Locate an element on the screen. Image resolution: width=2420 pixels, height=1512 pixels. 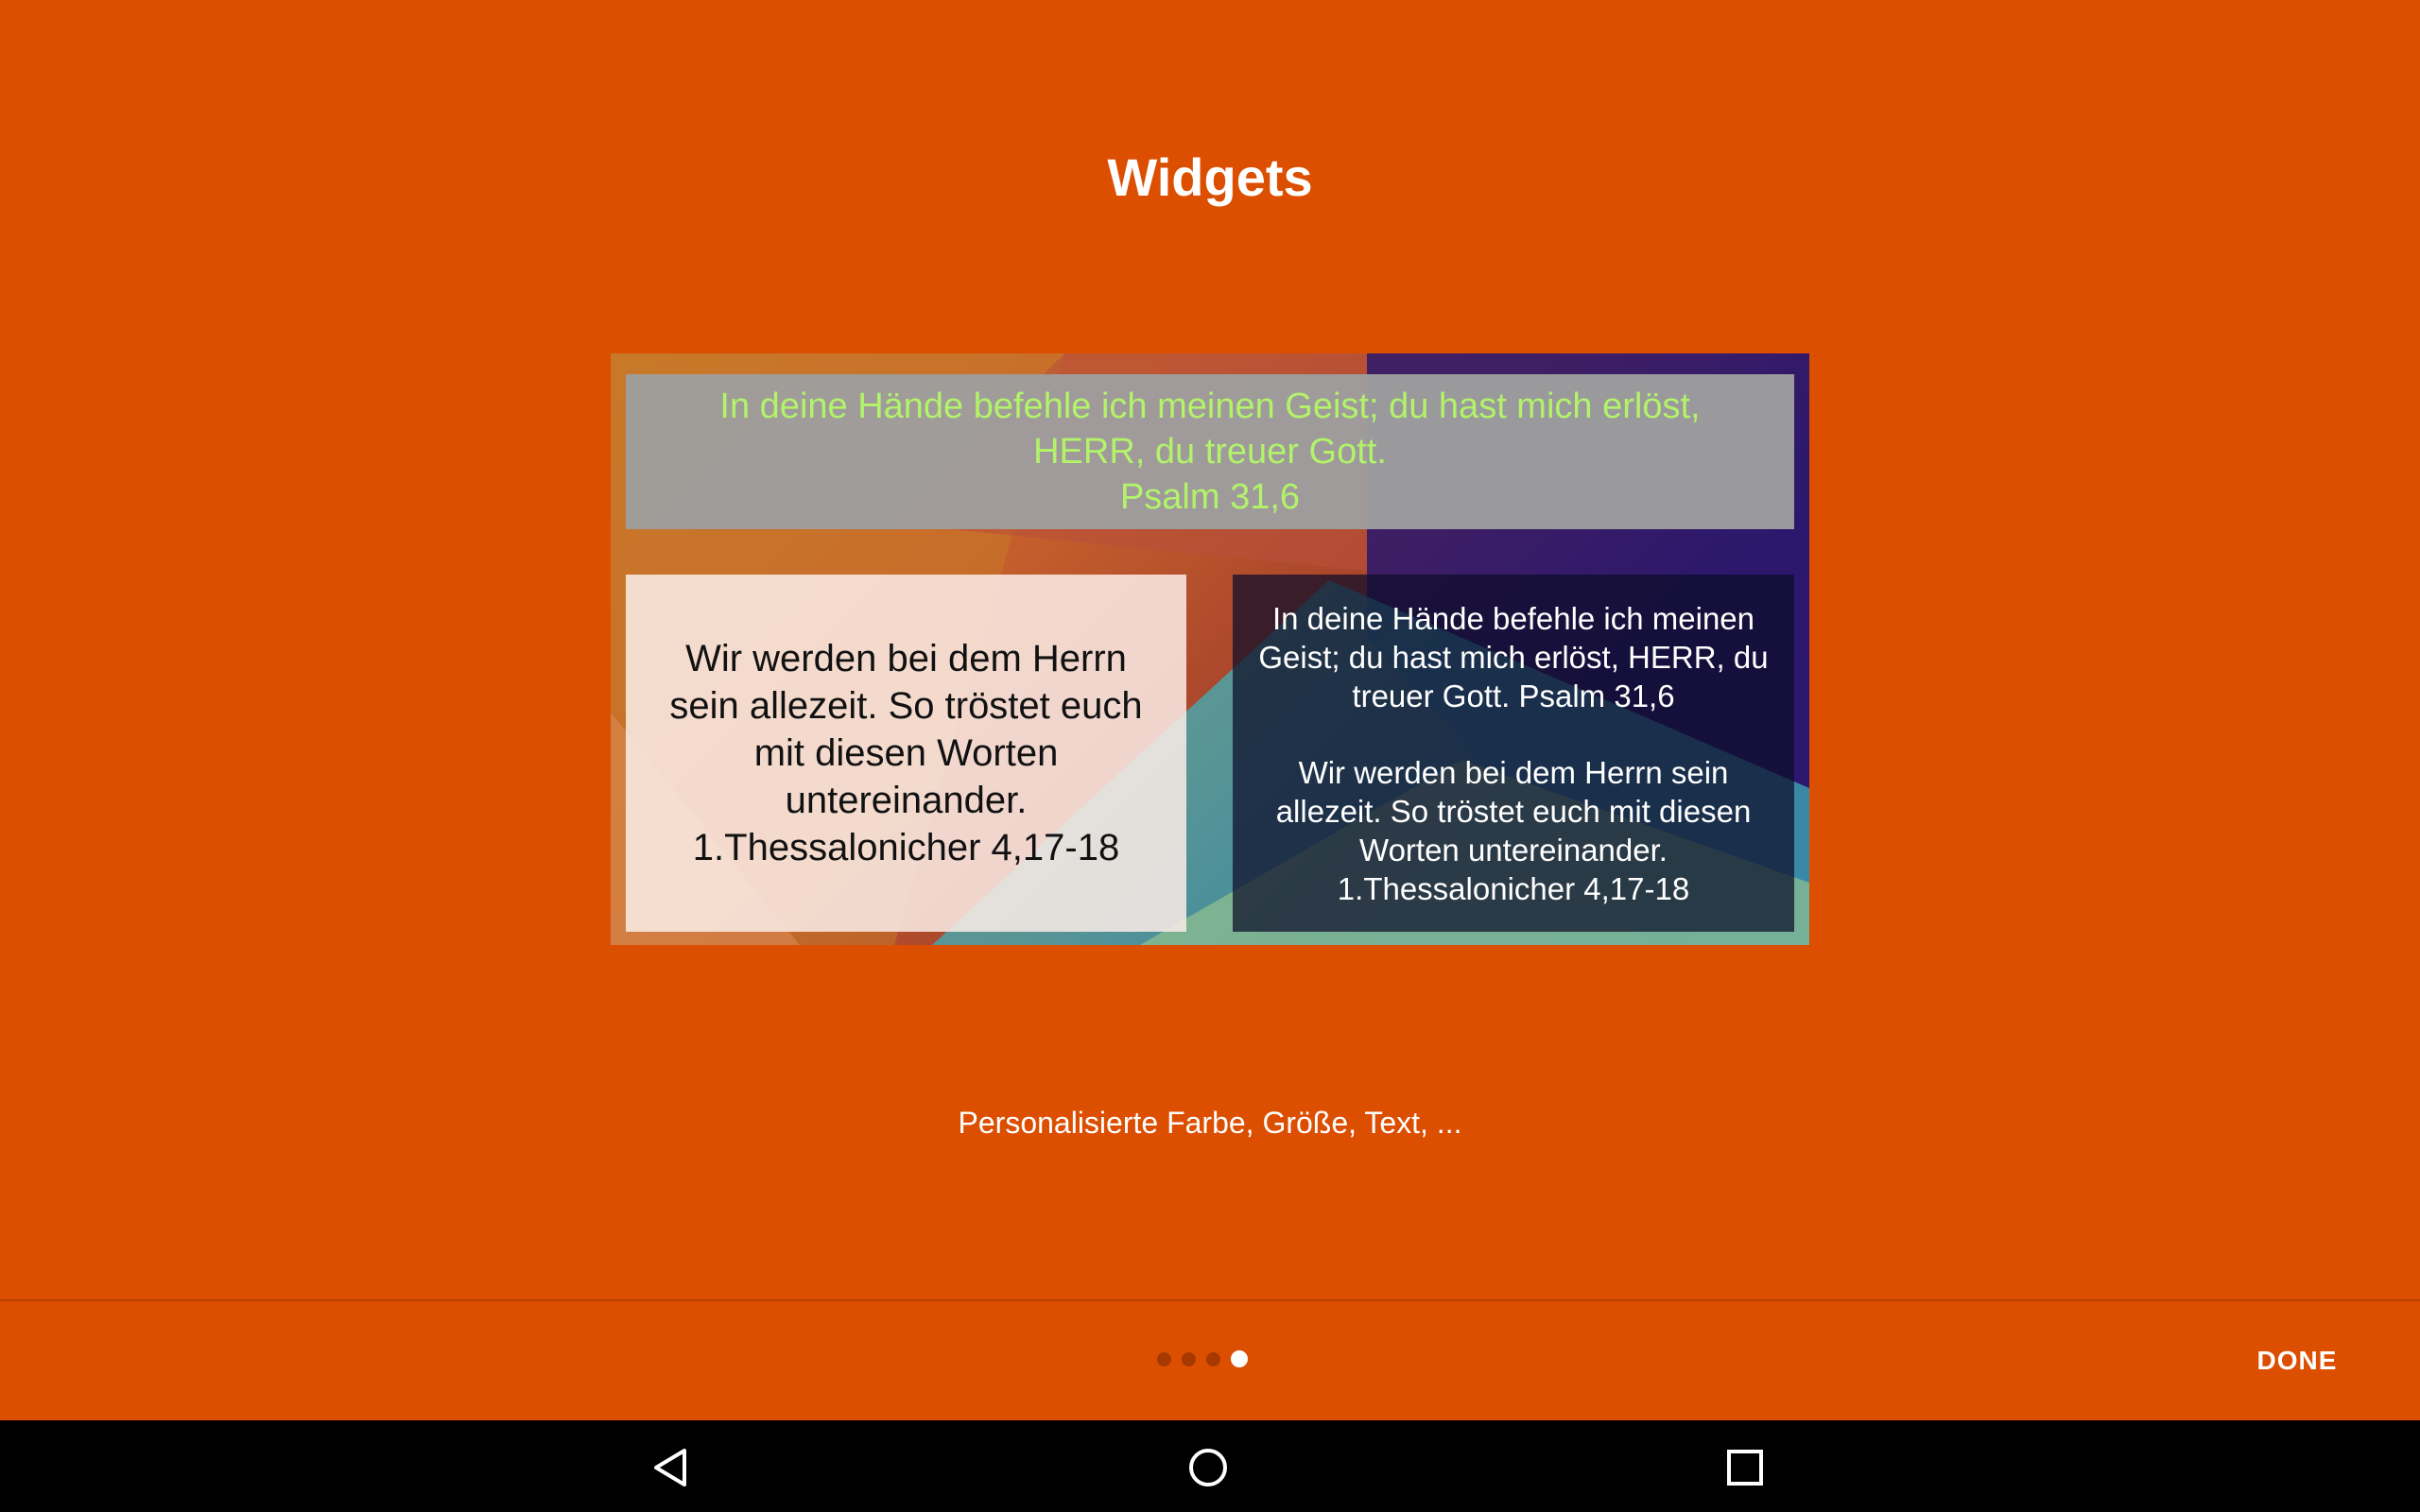
done-button: DONE is located at coordinates (2297, 1361).